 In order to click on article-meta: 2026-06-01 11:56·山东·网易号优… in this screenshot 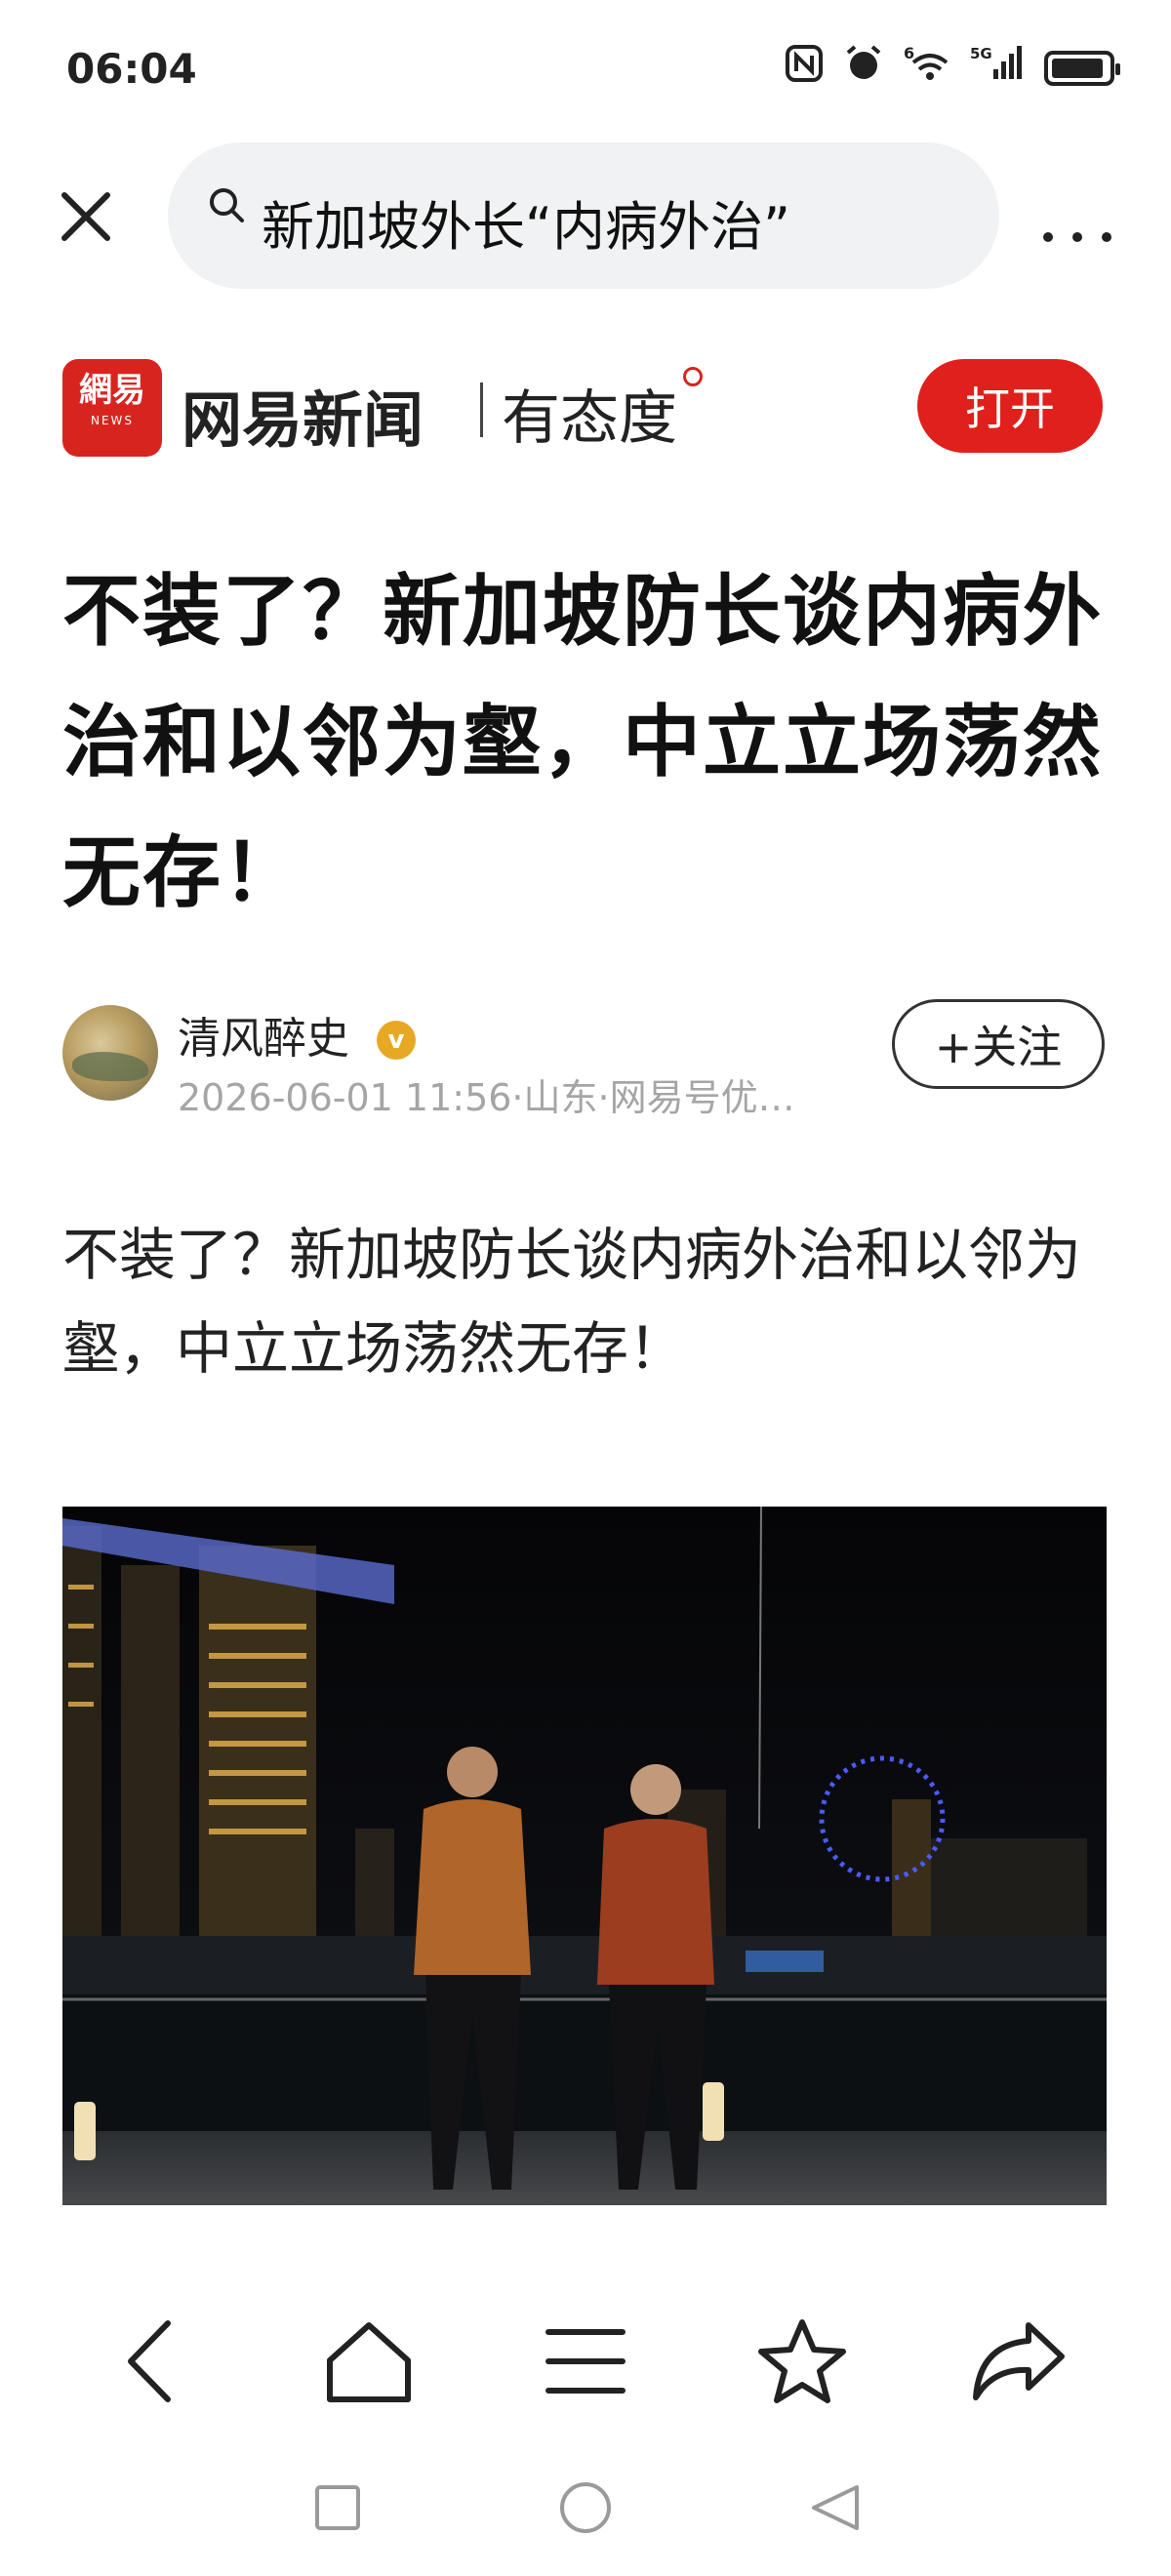, I will do `click(486, 1097)`.